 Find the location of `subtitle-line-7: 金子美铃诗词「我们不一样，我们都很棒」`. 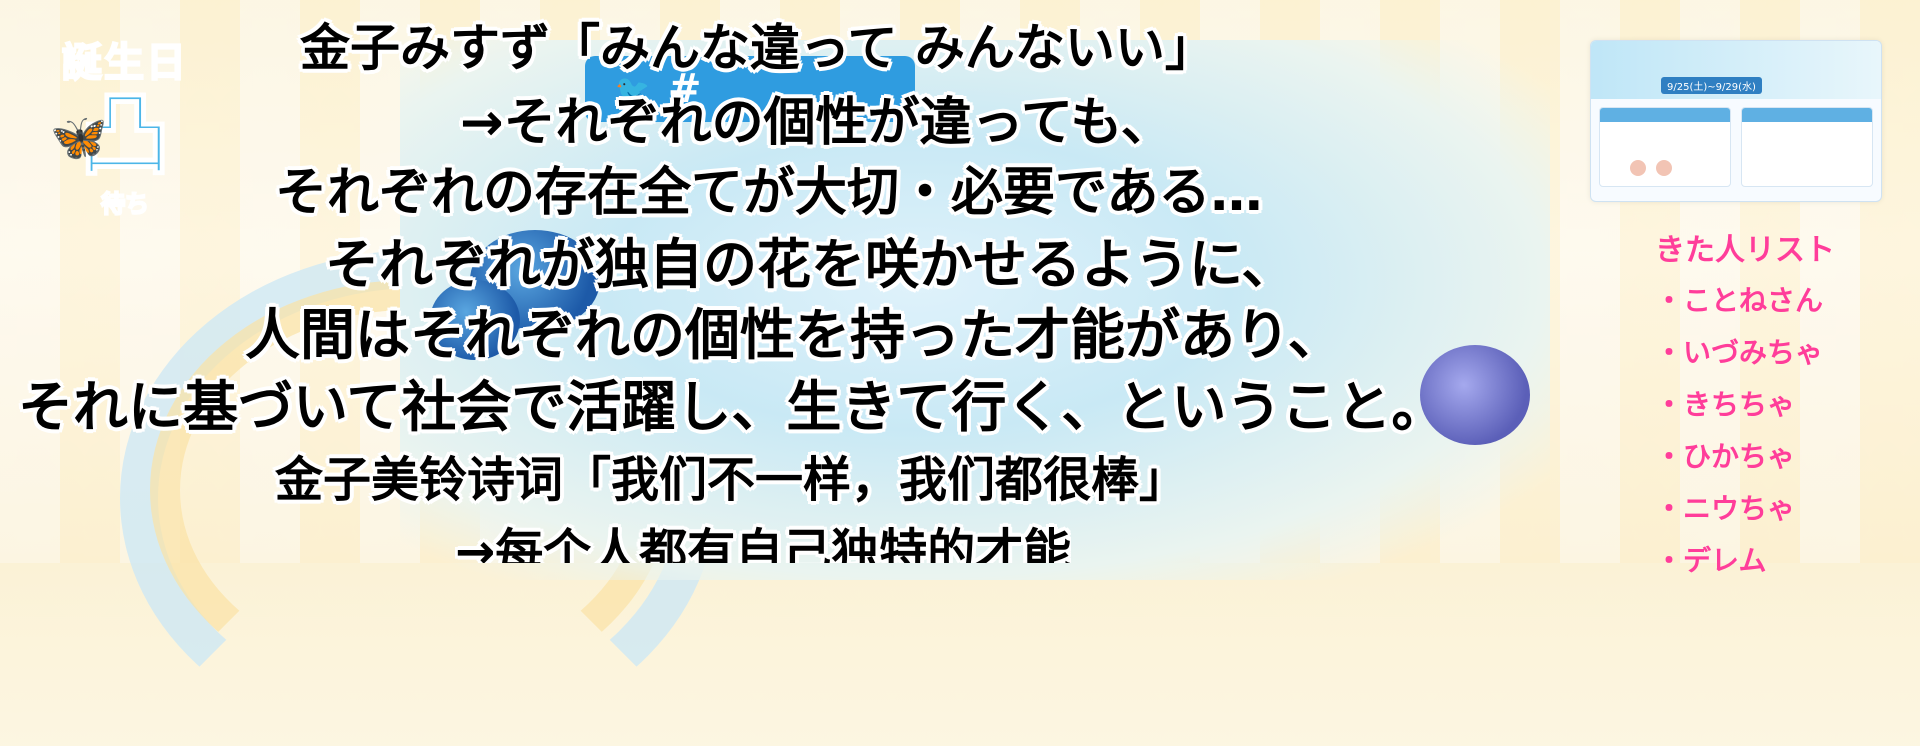

subtitle-line-7: 金子美铃诗词「我们不一样，我们都很棒」 is located at coordinates (731, 480).